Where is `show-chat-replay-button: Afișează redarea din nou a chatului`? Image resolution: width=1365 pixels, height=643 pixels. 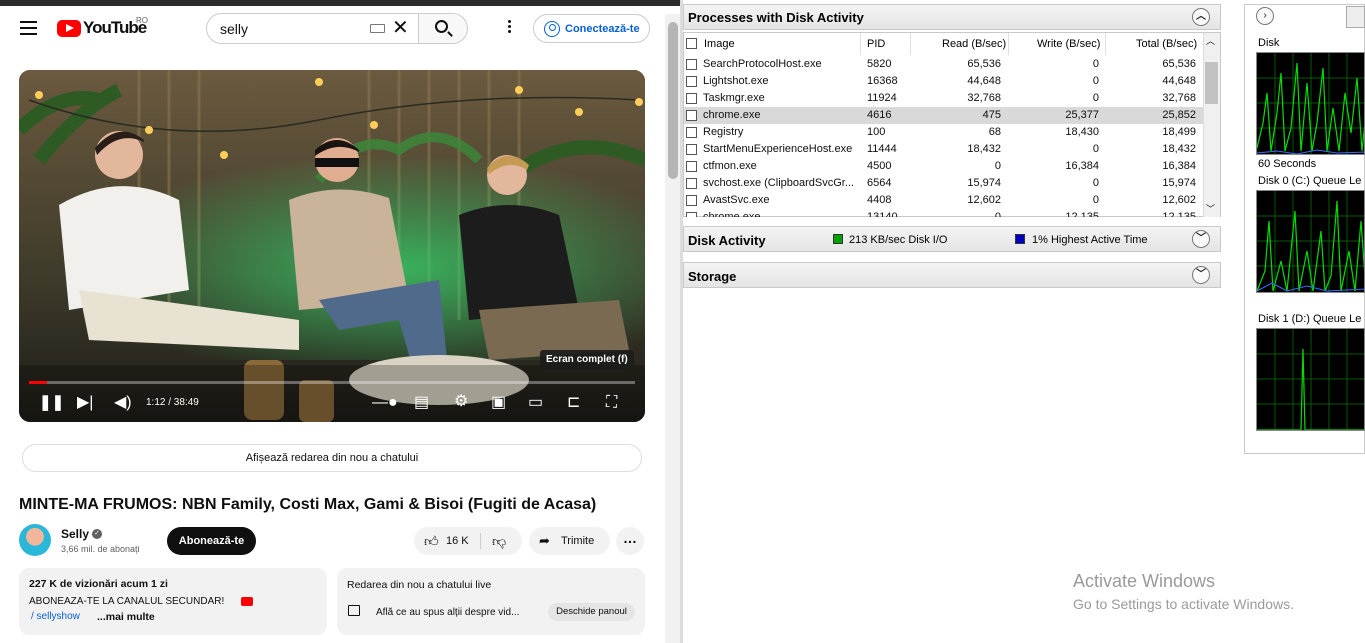 show-chat-replay-button: Afișează redarea din nou a chatului is located at coordinates (332, 458).